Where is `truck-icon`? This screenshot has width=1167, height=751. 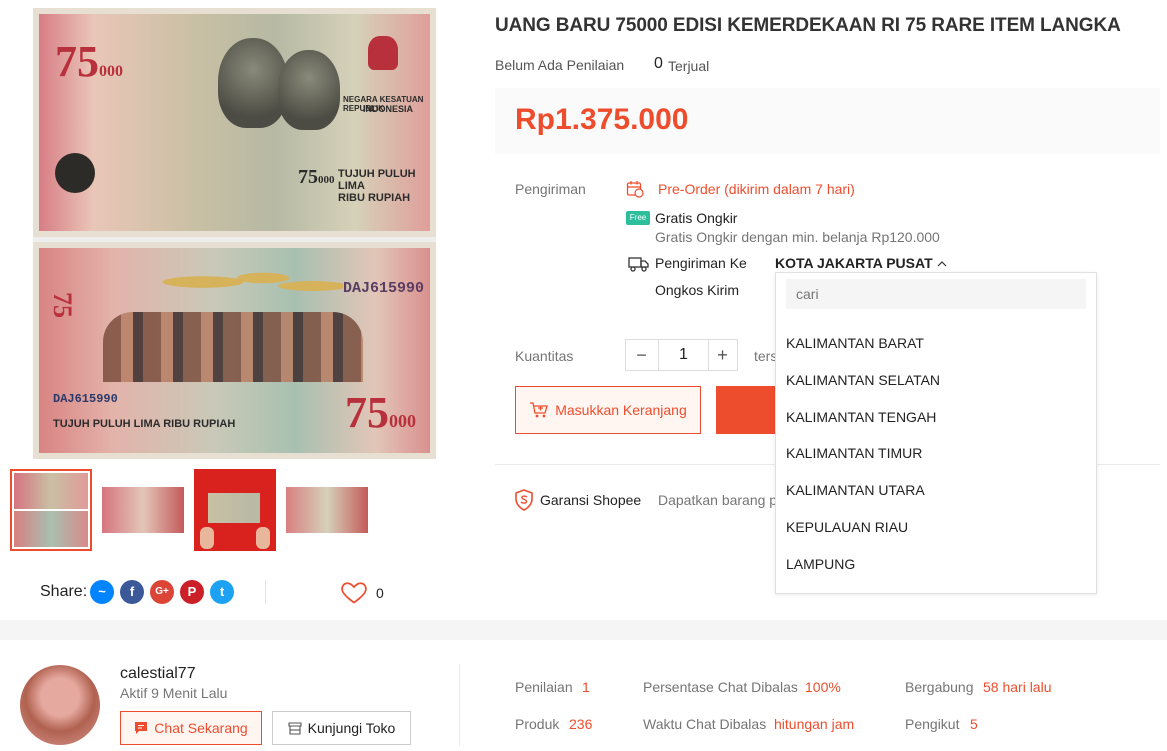 truck-icon is located at coordinates (638, 264).